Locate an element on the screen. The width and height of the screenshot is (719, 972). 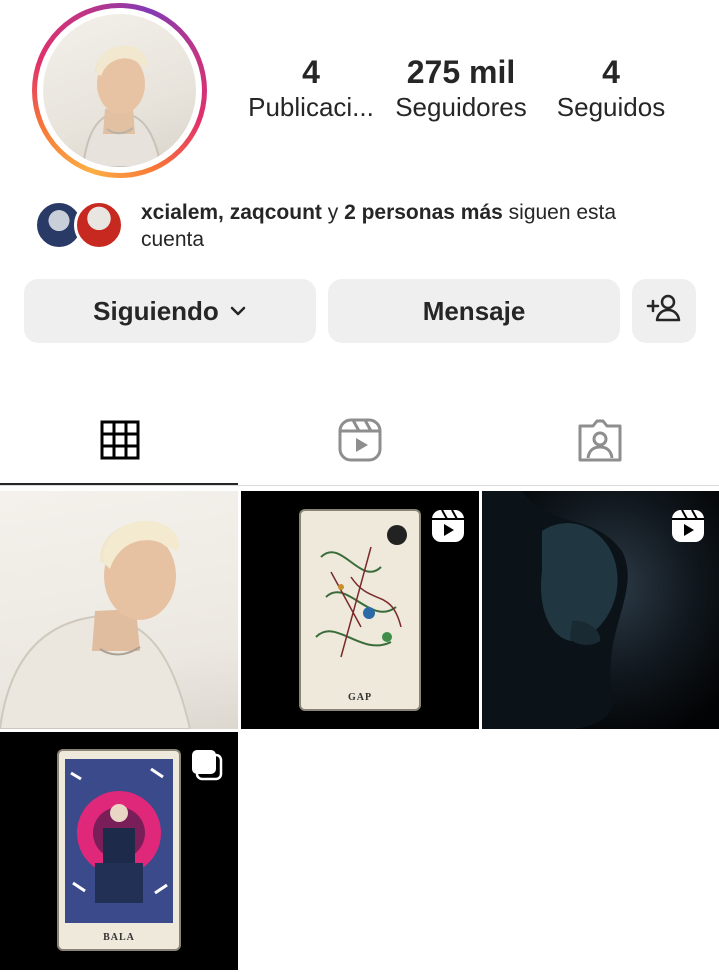
tab-reels is located at coordinates (359, 442).